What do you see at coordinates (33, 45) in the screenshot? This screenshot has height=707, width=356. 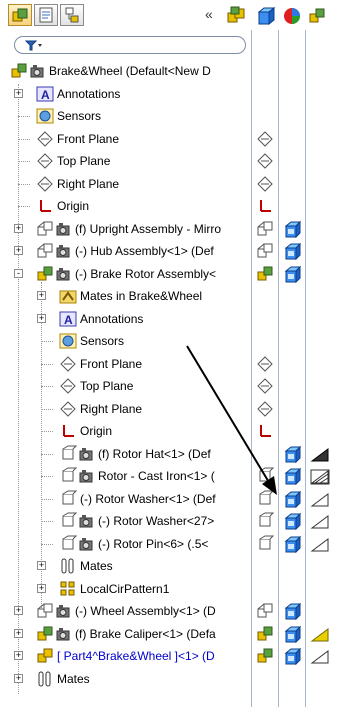 I see `filter-icon` at bounding box center [33, 45].